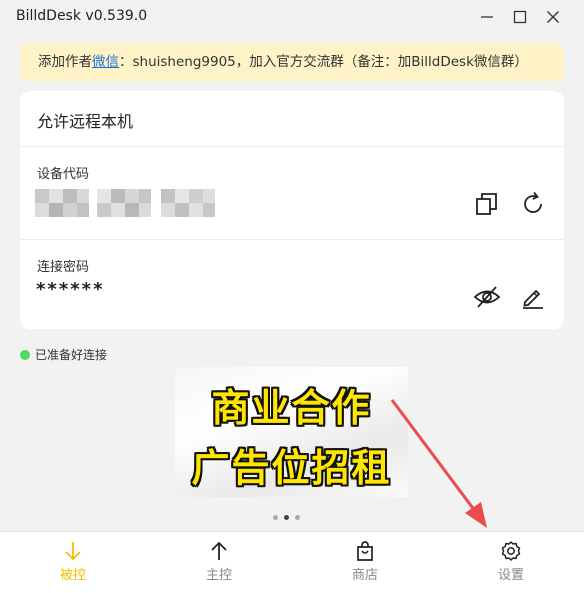 This screenshot has width=584, height=593. What do you see at coordinates (291, 408) in the screenshot?
I see `banner-line-1: 商业合作` at bounding box center [291, 408].